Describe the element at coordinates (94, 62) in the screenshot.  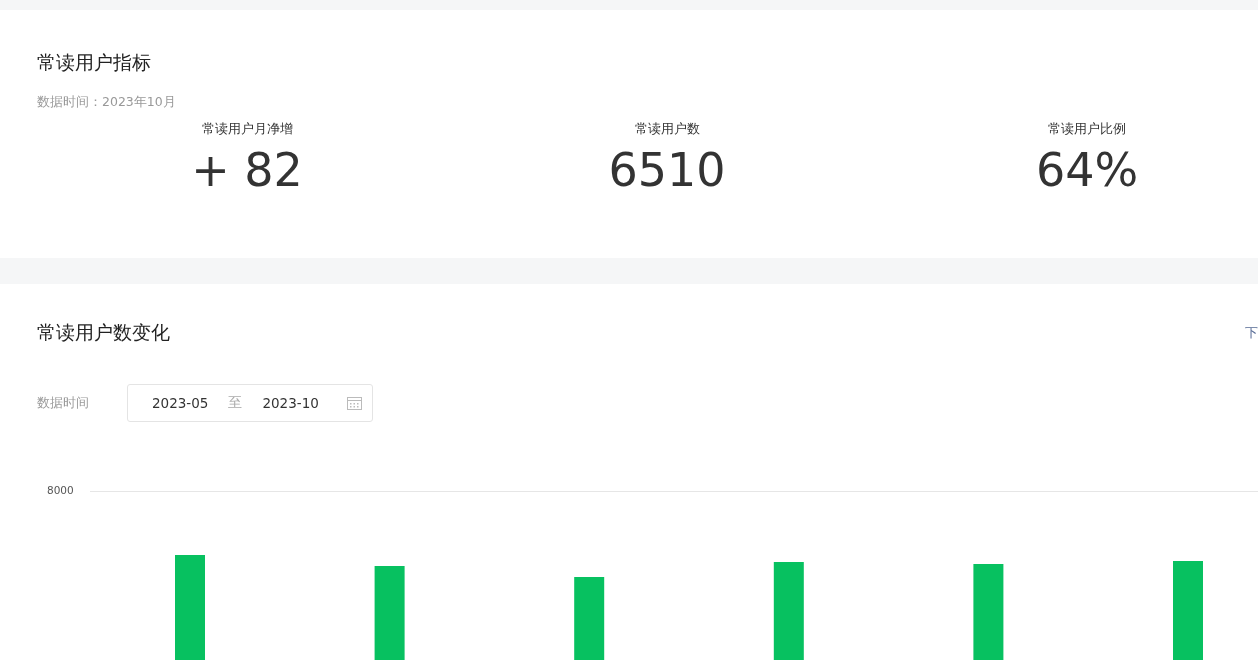
I see `section-title: 常读用户指标` at that location.